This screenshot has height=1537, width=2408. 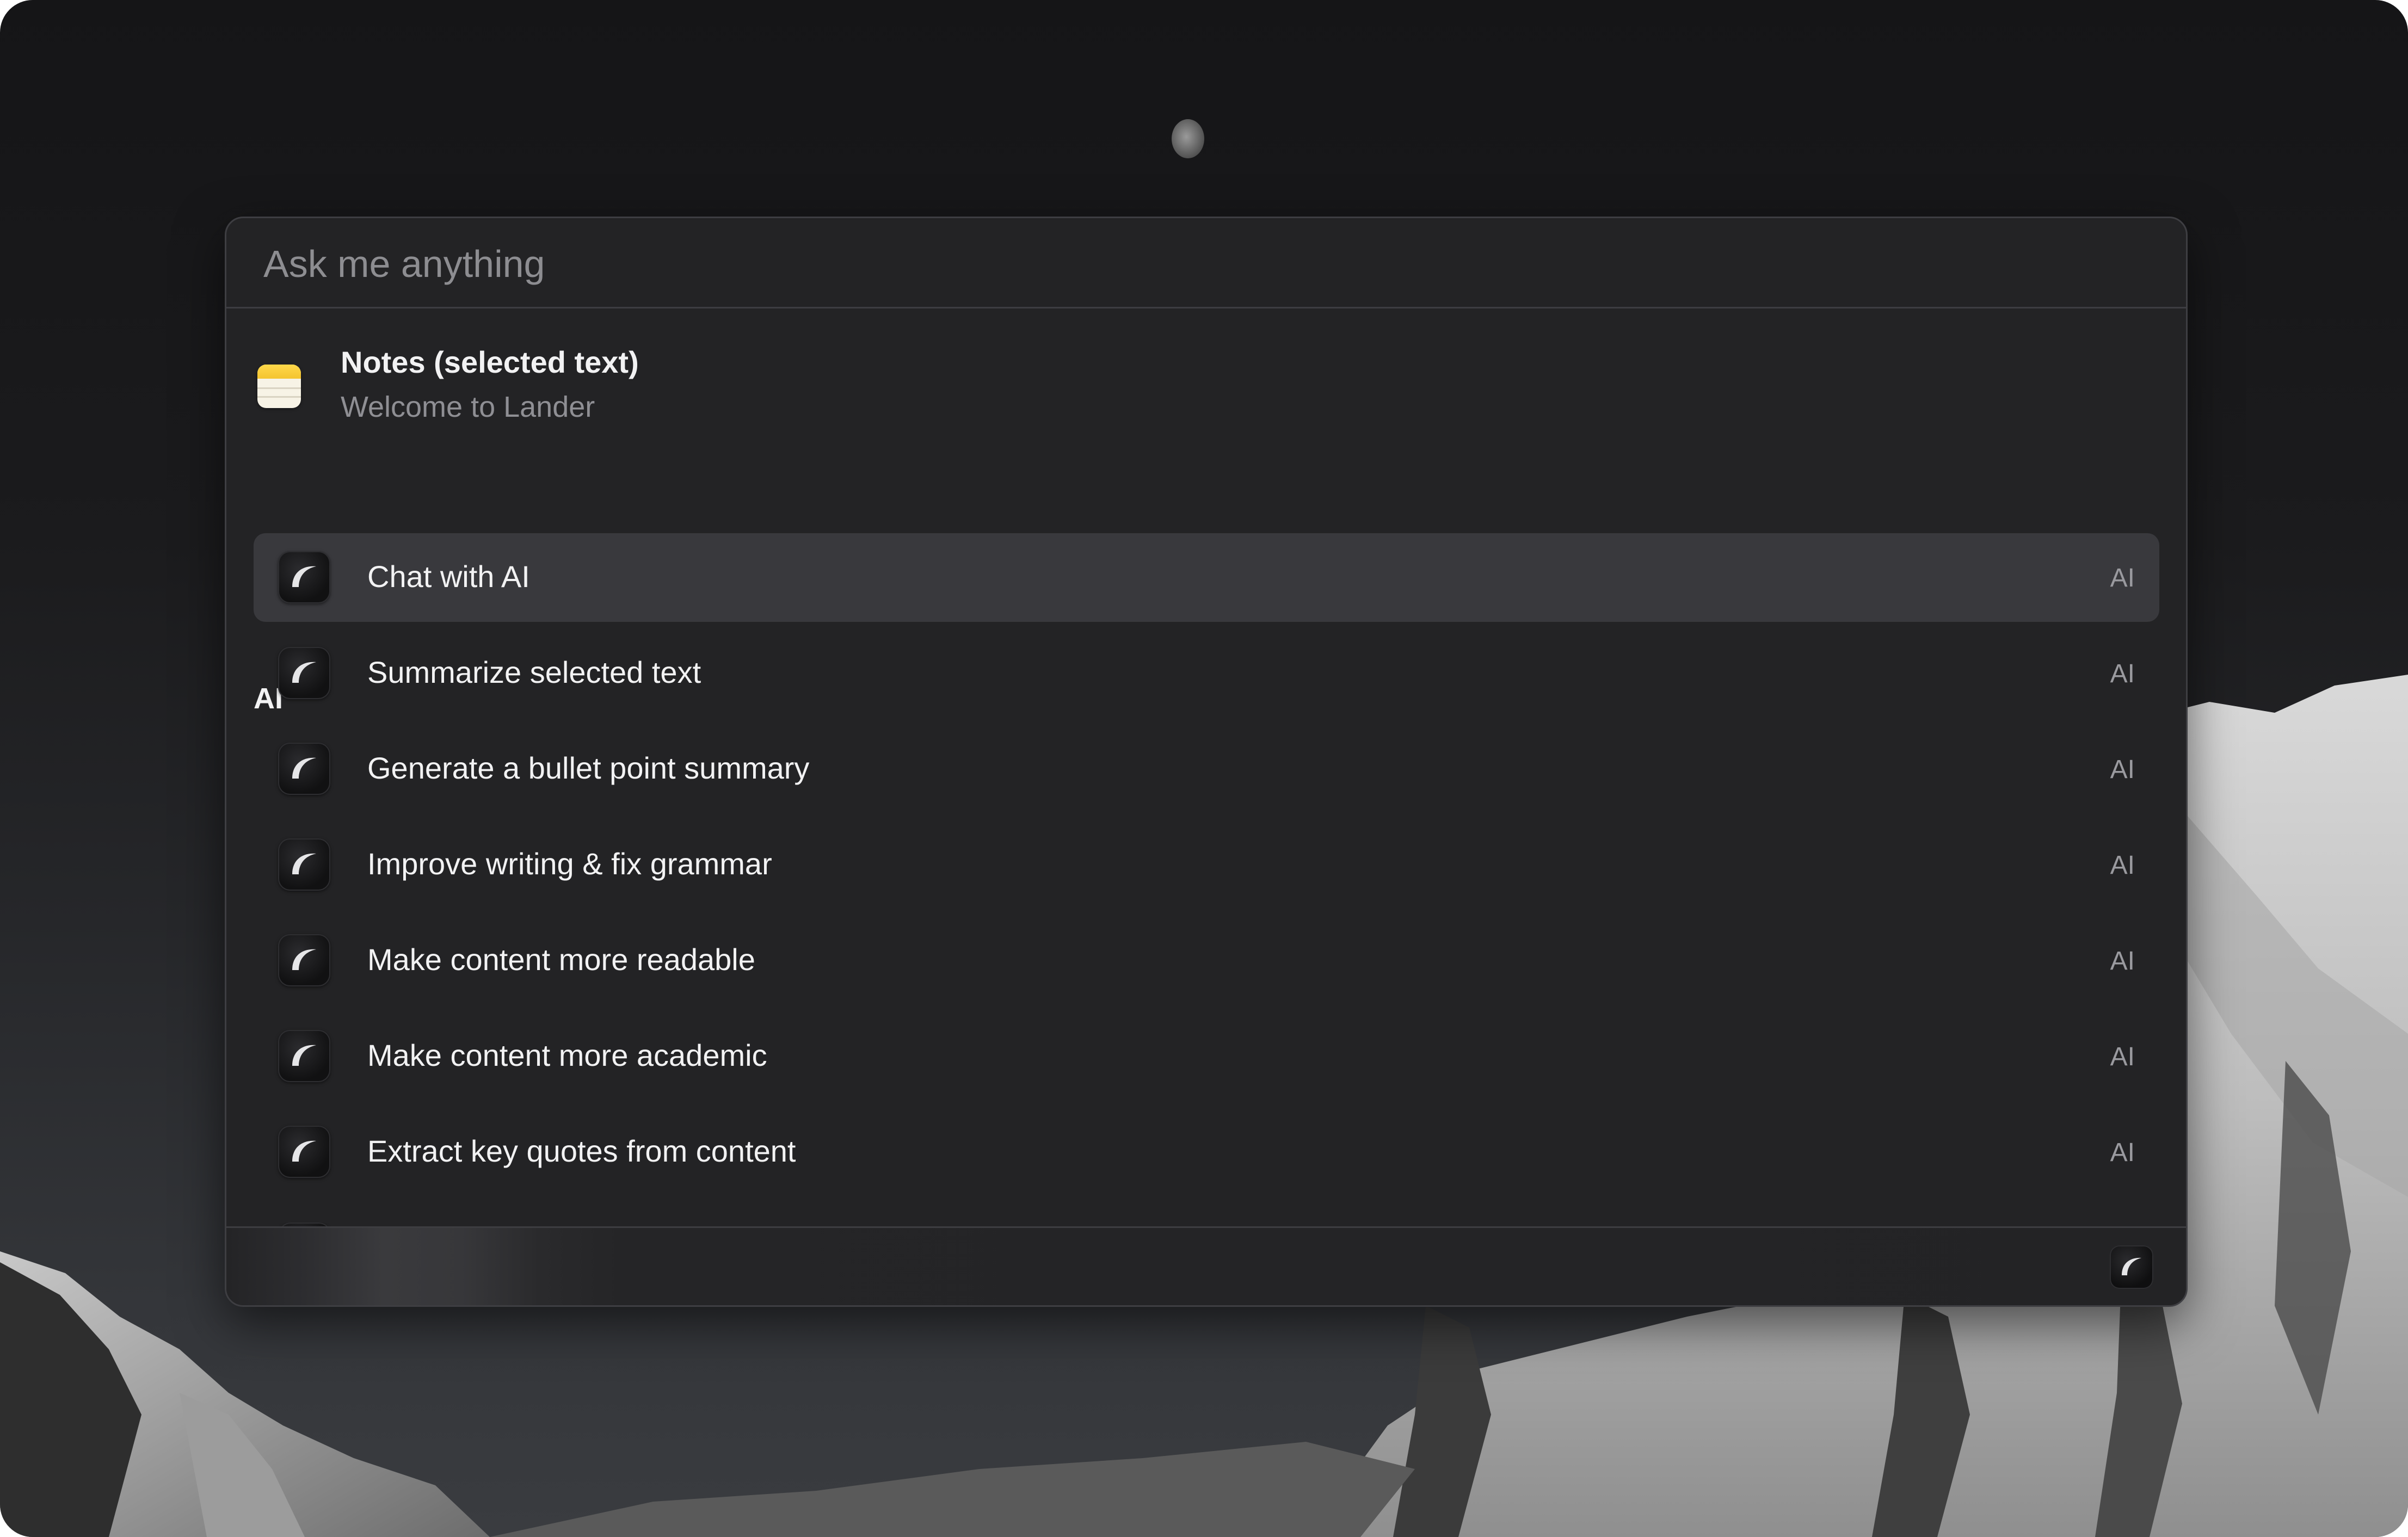 What do you see at coordinates (1206, 1056) in the screenshot?
I see `list-item-more-academic: Make content more academic AI` at bounding box center [1206, 1056].